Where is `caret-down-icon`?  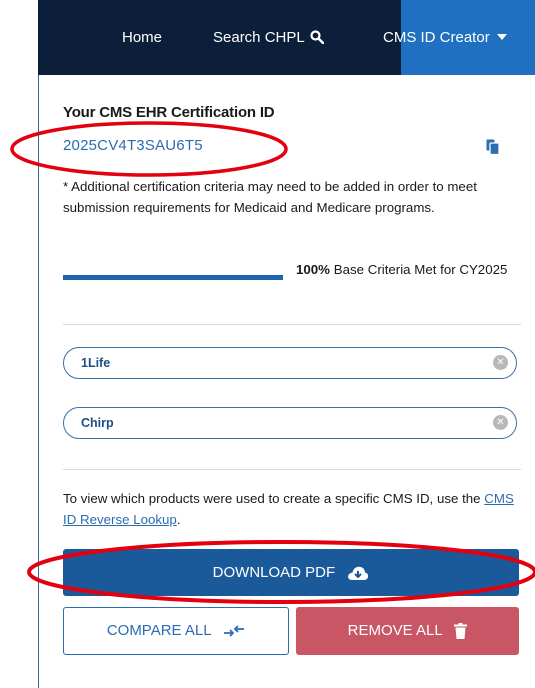 caret-down-icon is located at coordinates (501, 37).